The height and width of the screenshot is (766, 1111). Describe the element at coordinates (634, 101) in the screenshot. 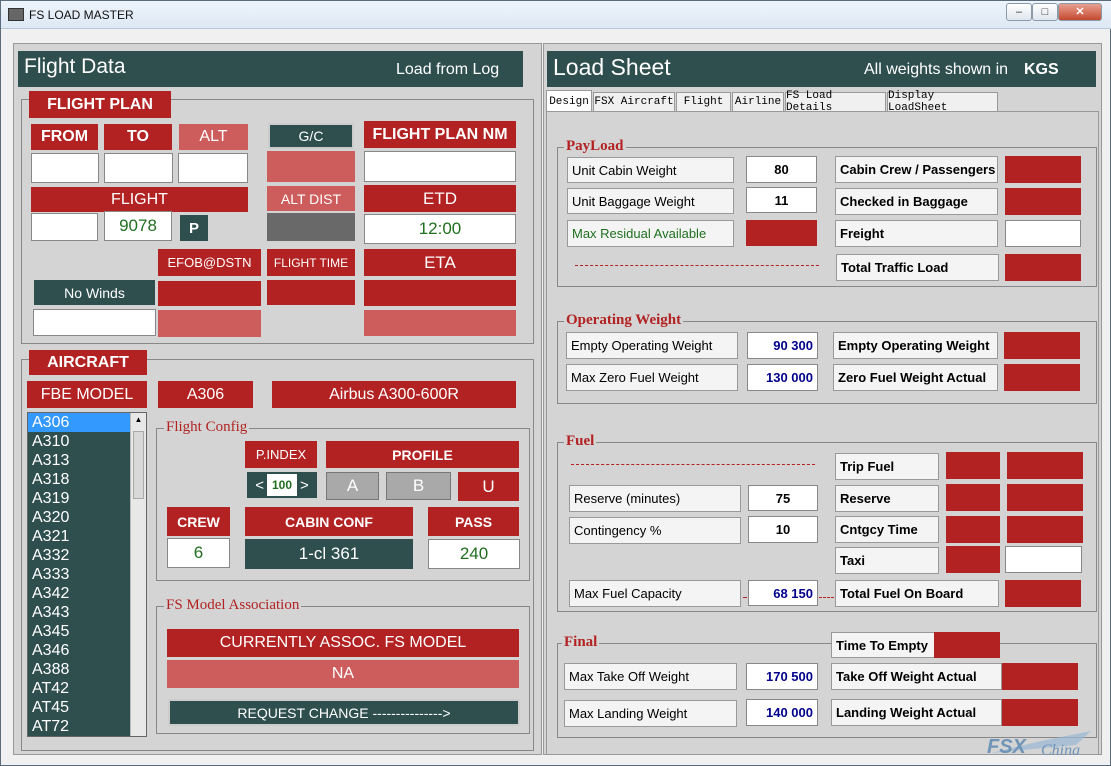

I see `tab-fsx-aircraft: FSX Aircraft` at that location.